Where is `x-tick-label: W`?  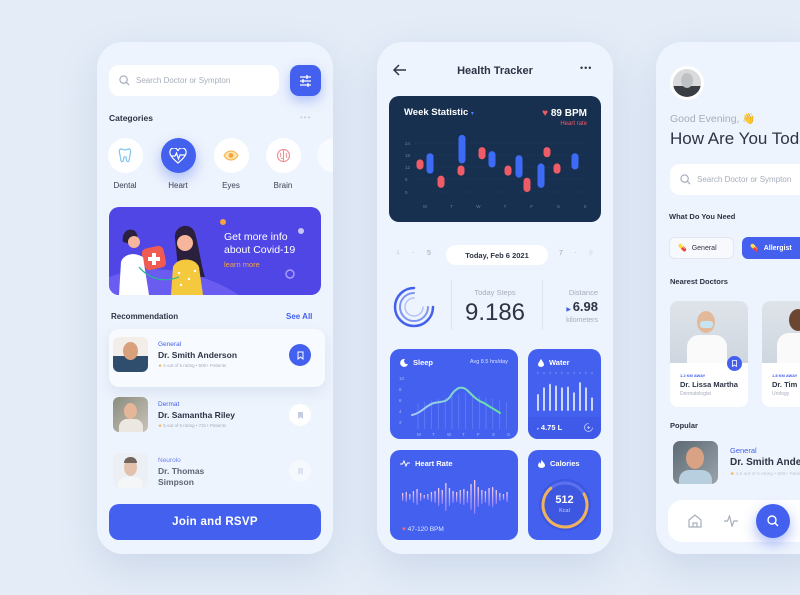
x-tick-label: W is located at coordinates (478, 206).